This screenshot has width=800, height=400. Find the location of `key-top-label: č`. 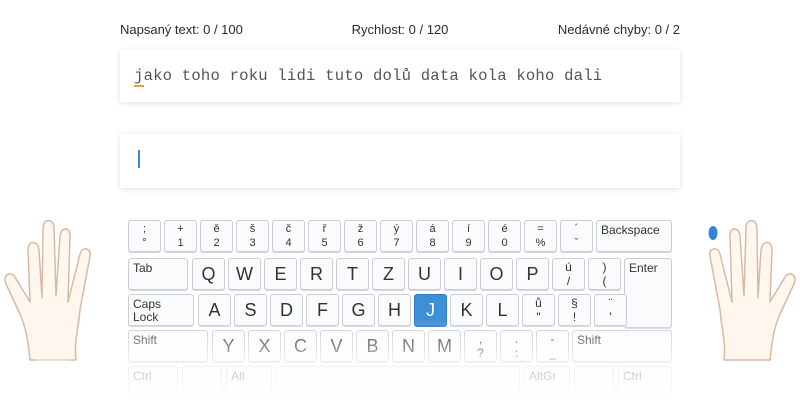

key-top-label: č is located at coordinates (288, 229).